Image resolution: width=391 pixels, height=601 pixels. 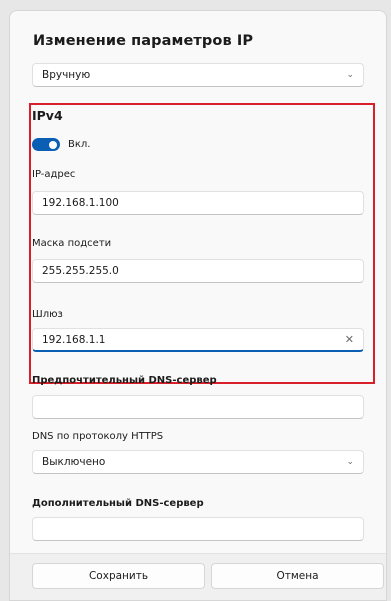 I want to click on save-button: Сохранить, so click(x=118, y=576).